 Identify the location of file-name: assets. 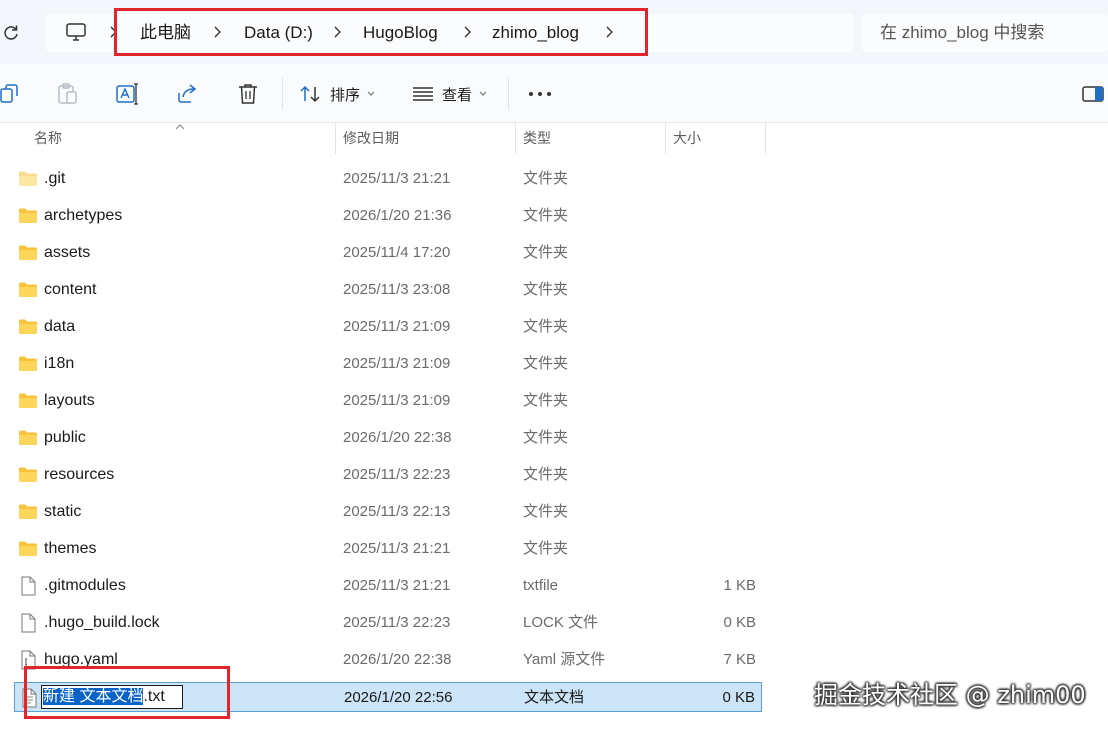
(67, 252).